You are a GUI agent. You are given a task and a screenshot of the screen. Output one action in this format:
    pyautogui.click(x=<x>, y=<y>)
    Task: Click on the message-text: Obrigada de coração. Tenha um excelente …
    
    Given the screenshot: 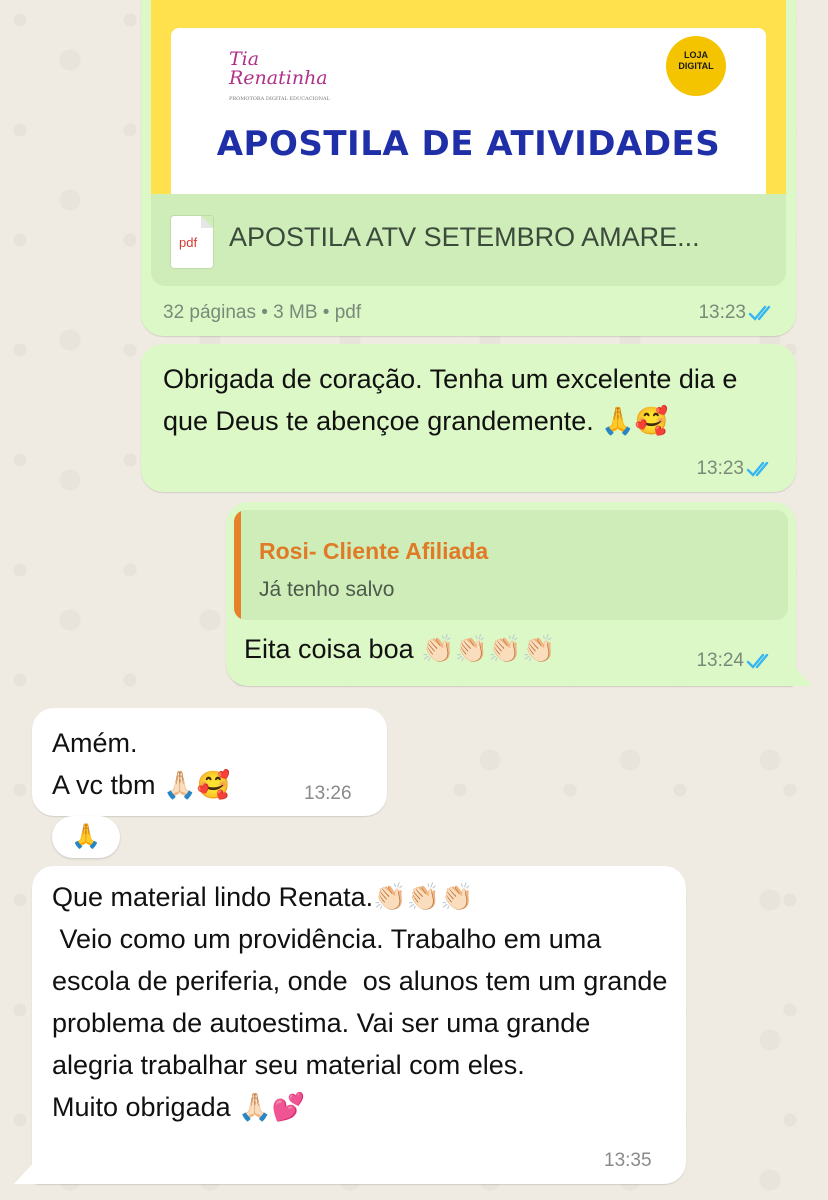 What is the action you would take?
    pyautogui.click(x=454, y=400)
    